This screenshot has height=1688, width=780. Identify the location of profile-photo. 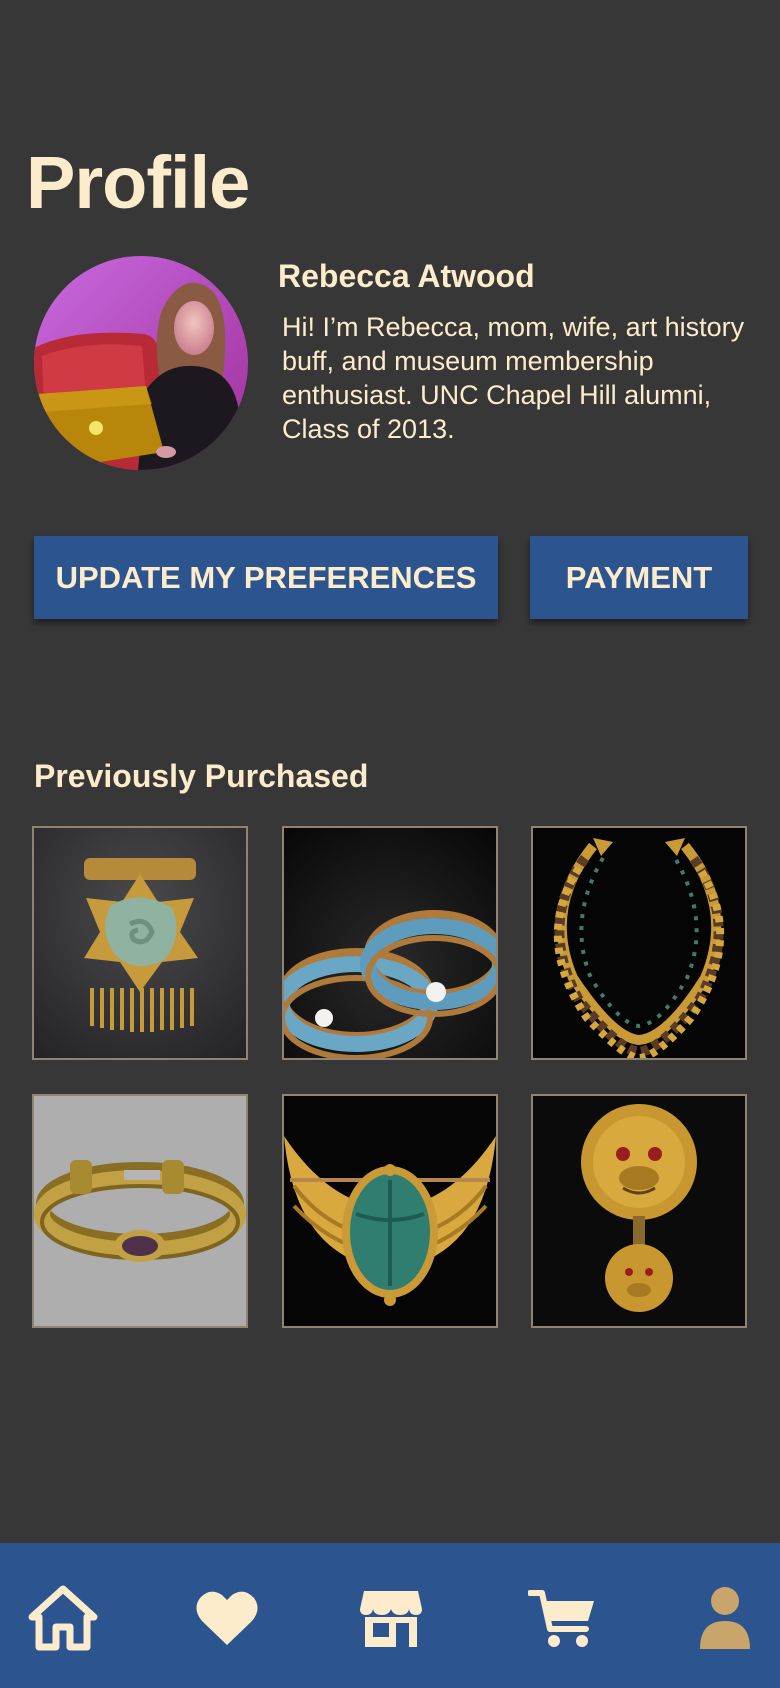
(141, 363).